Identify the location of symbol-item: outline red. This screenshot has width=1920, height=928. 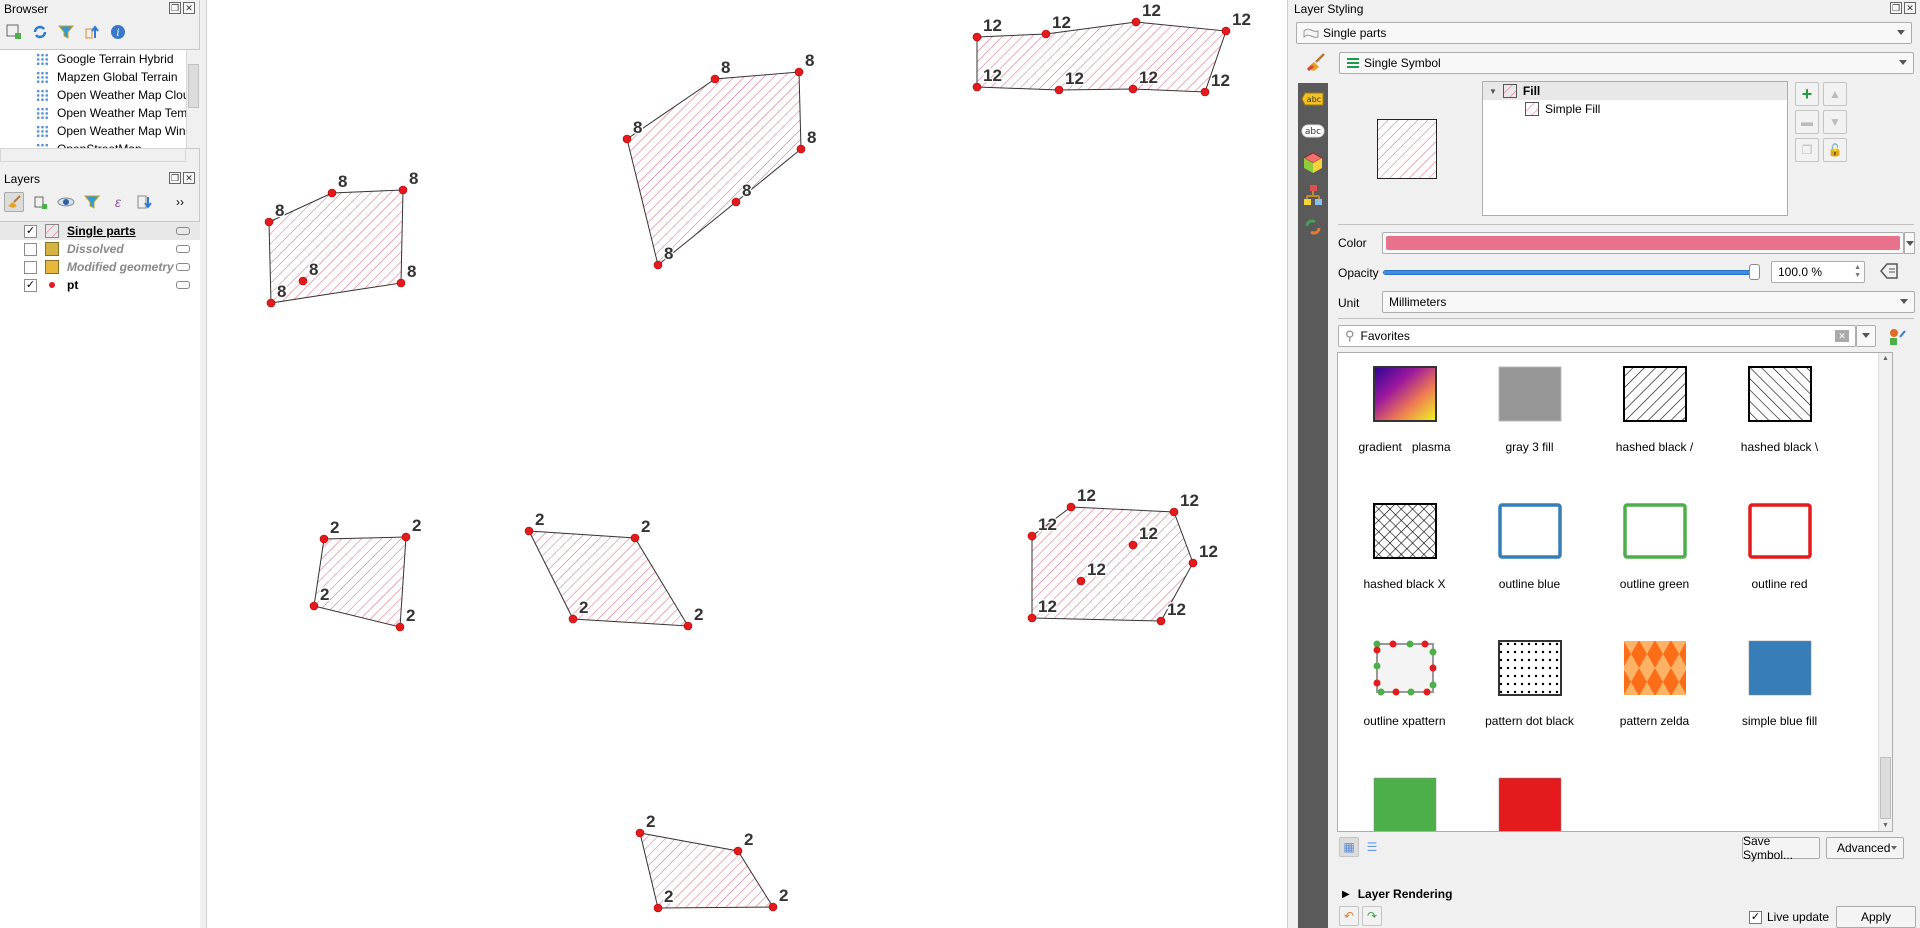
(1779, 547).